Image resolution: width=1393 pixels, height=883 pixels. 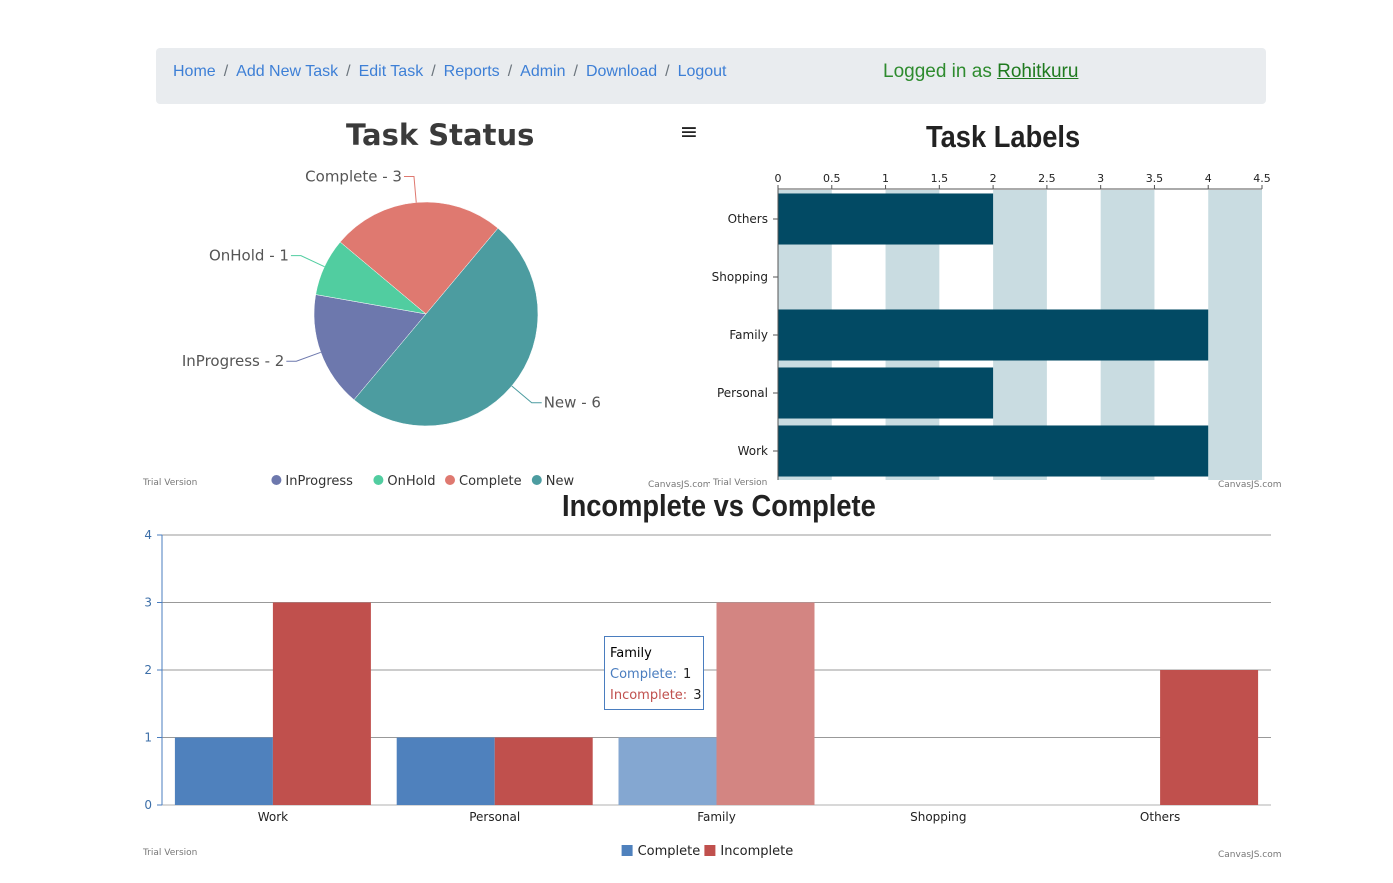 I want to click on login-status: Logged in as Rohitkuru, so click(x=980, y=72).